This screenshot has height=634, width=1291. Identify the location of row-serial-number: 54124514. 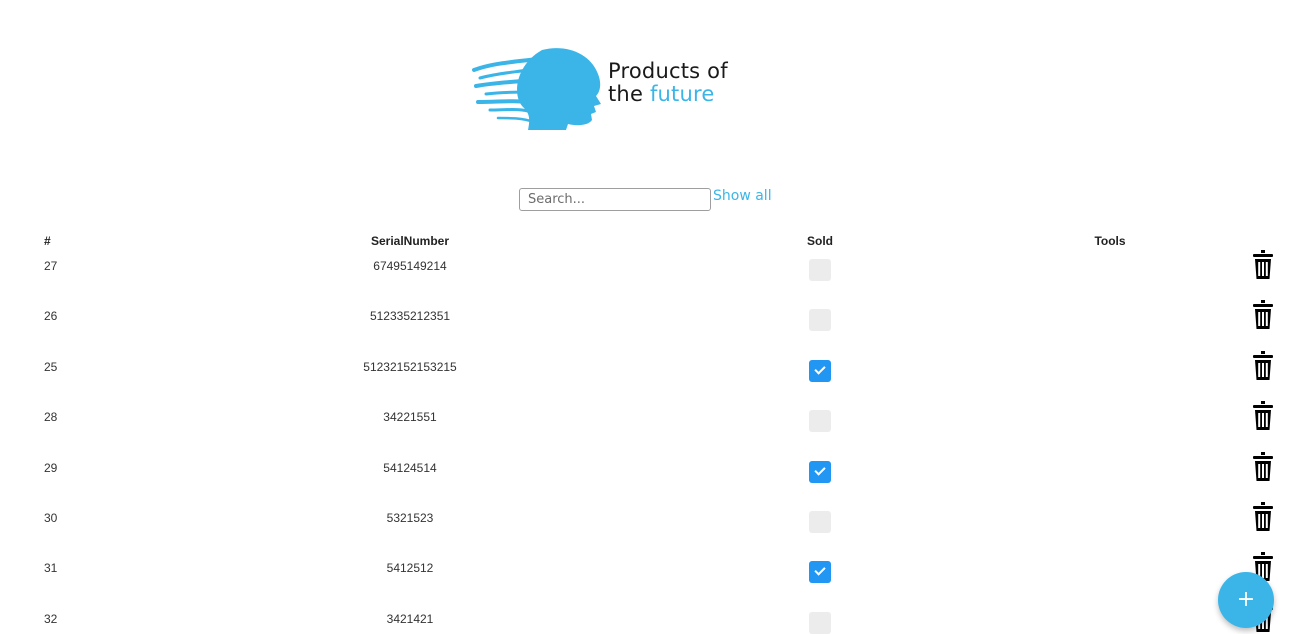
(410, 467).